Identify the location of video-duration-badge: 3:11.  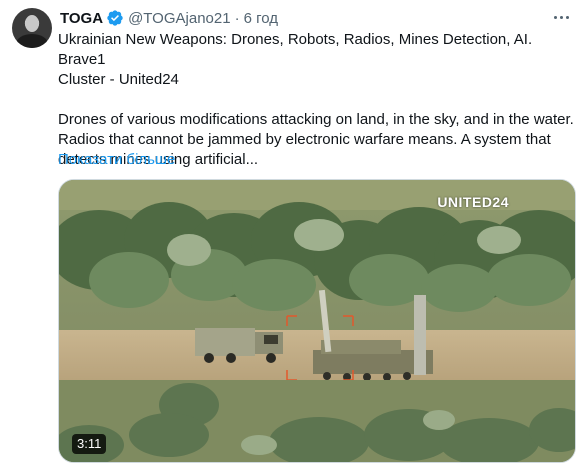
(89, 444).